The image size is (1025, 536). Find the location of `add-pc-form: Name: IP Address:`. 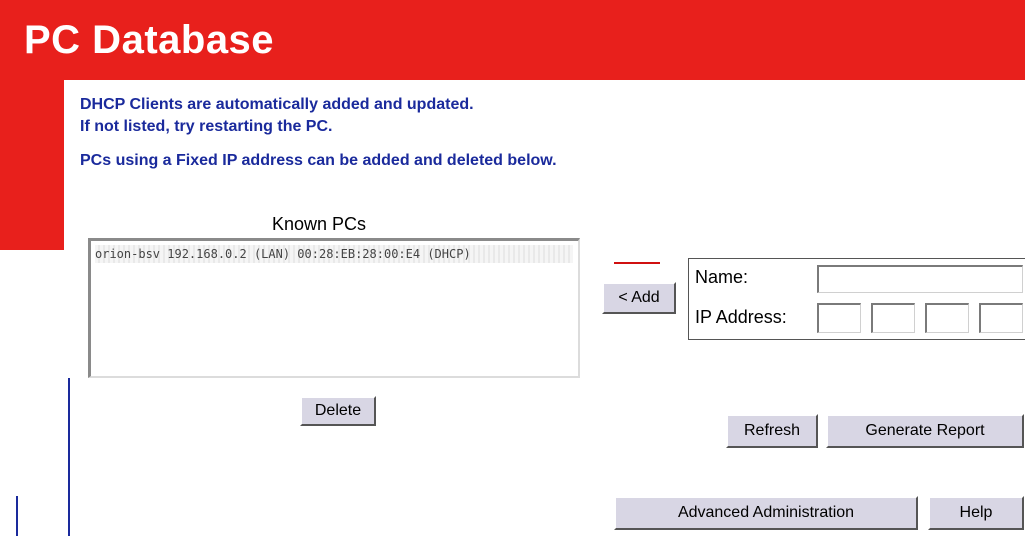

add-pc-form: Name: IP Address: is located at coordinates (856, 299).